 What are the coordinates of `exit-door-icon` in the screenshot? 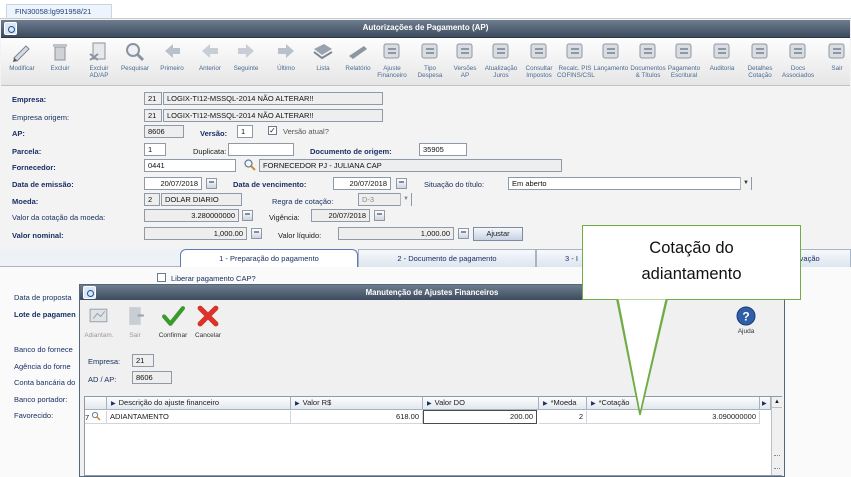 It's located at (135, 318).